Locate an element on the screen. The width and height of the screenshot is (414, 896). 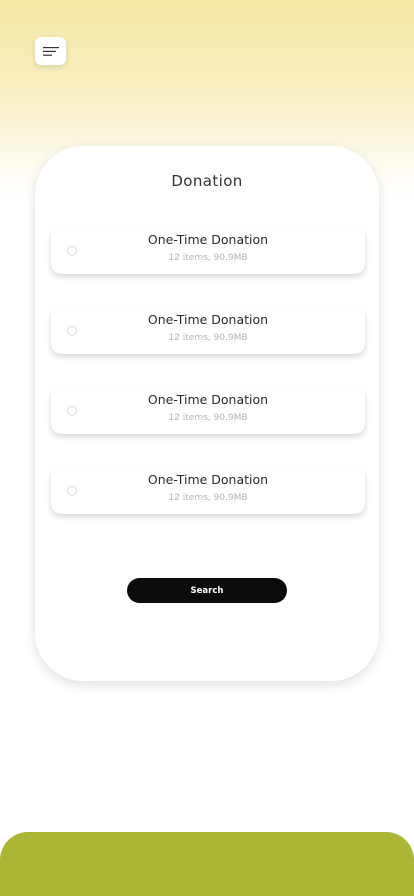
menu-button is located at coordinates (50, 51).